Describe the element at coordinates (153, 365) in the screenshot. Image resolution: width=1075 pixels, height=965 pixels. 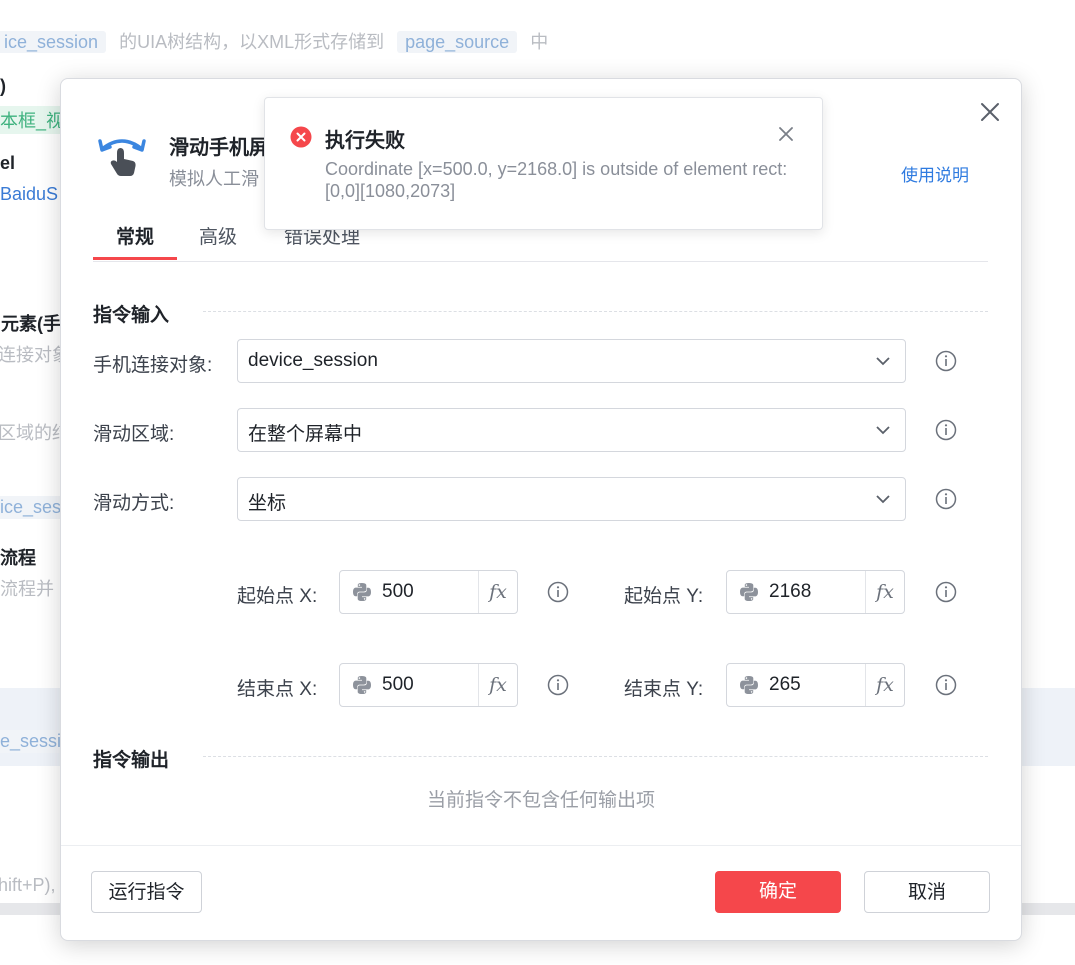
I see `connection-label: 手机连接对象:` at that location.